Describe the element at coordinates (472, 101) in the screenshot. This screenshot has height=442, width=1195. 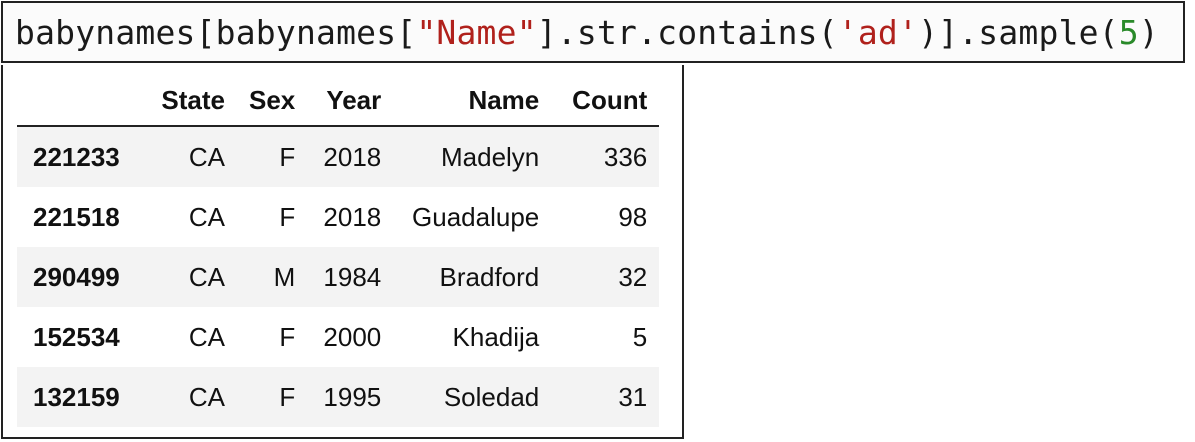
I see `header-name: Name` at that location.